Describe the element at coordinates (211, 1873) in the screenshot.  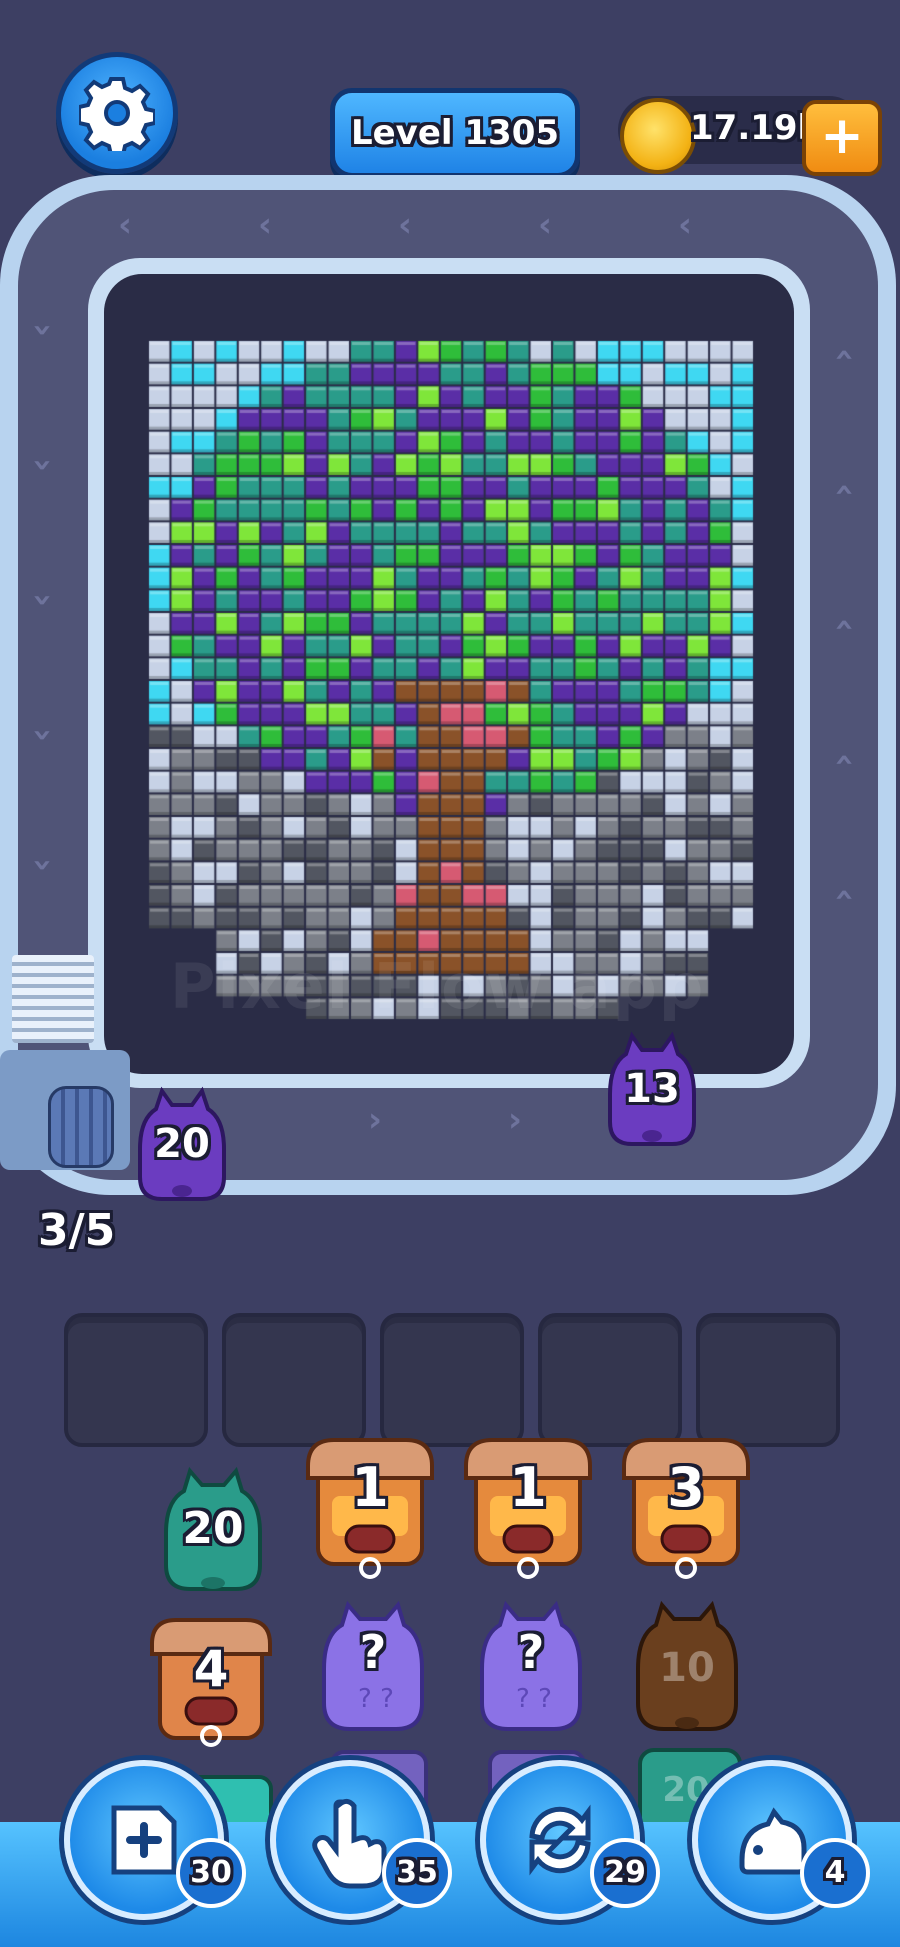
I see `booster-count: 30` at that location.